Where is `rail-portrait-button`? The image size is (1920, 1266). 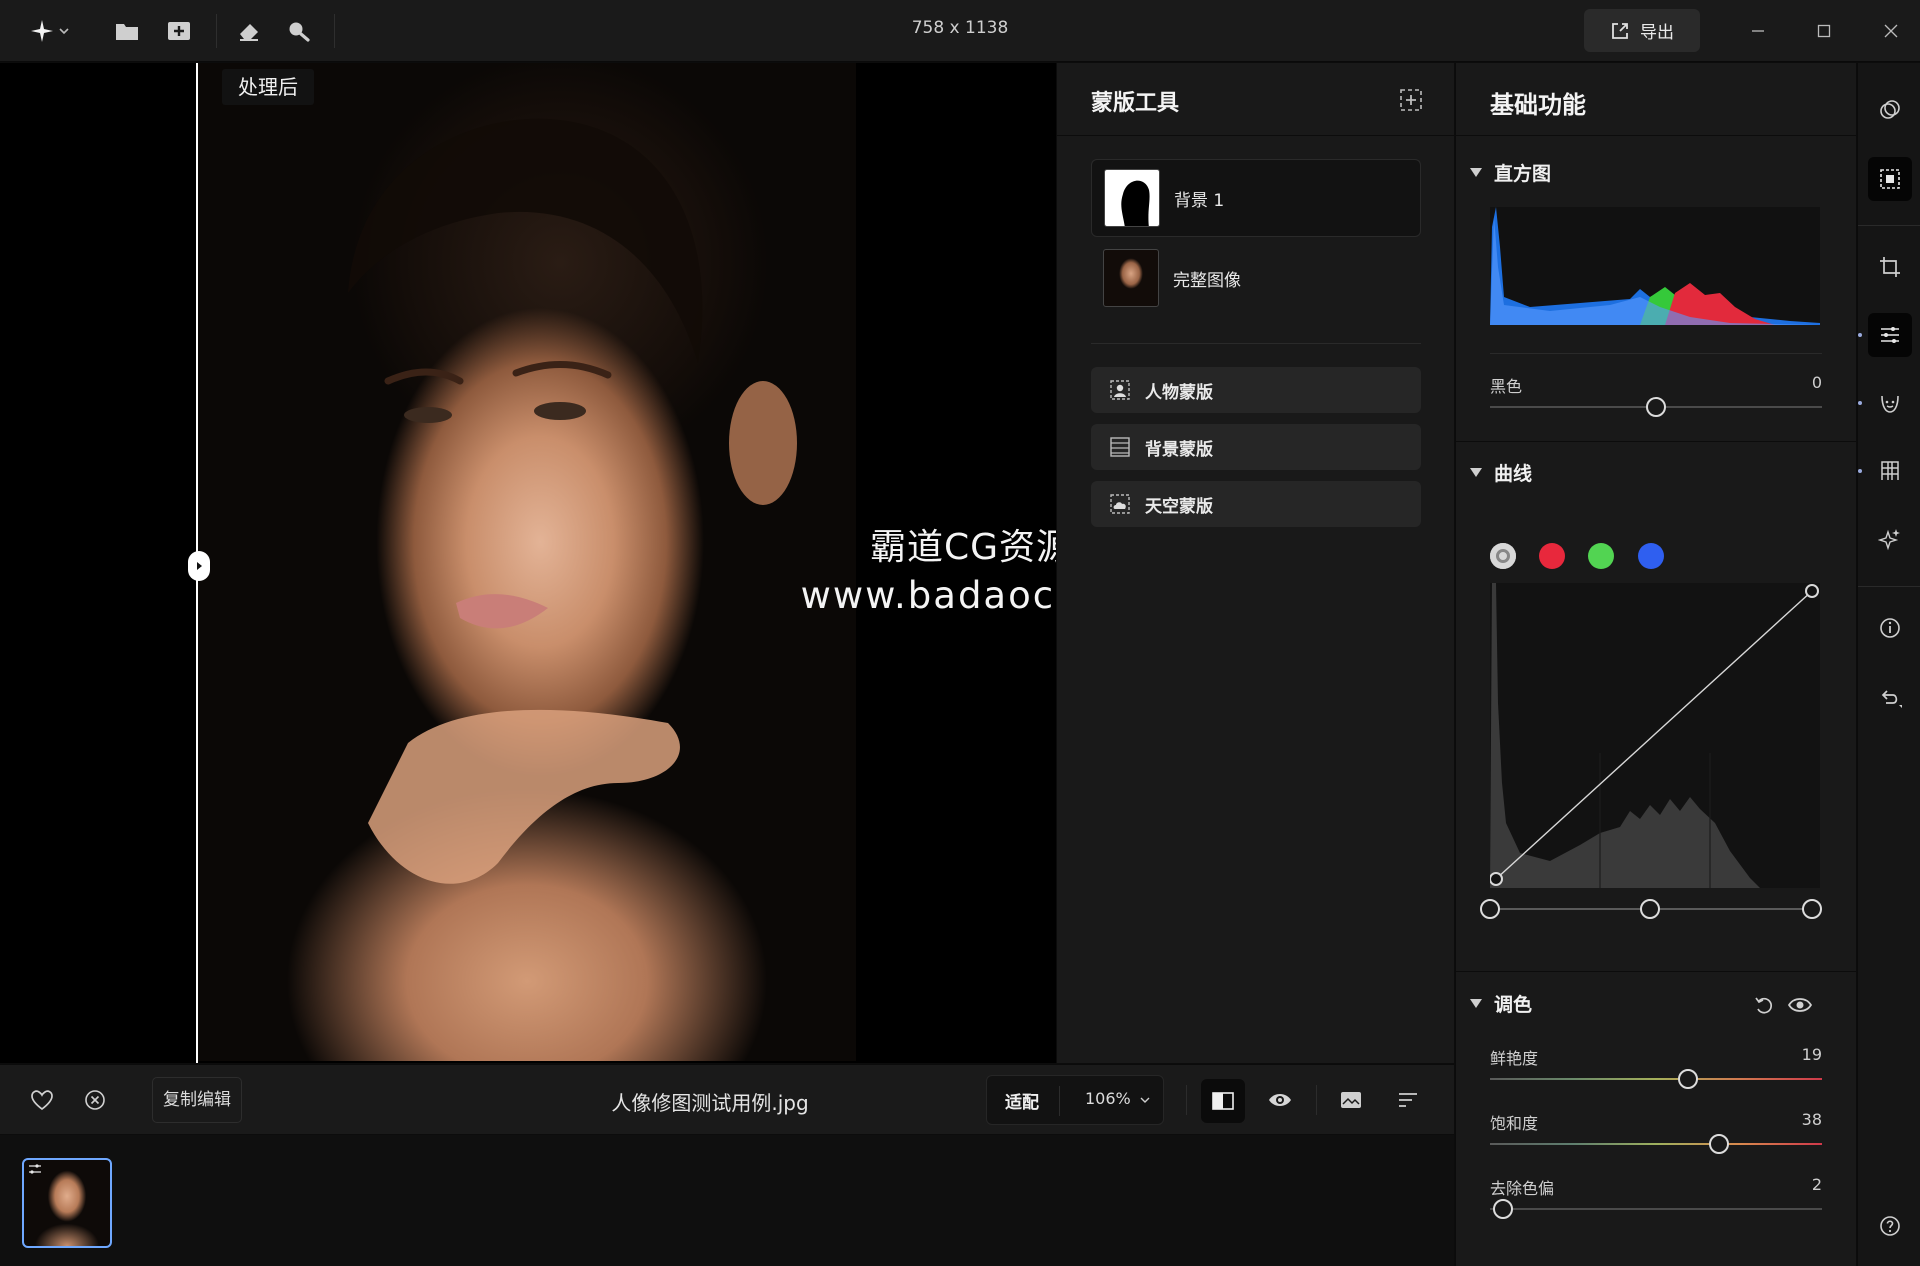 rail-portrait-button is located at coordinates (1890, 403).